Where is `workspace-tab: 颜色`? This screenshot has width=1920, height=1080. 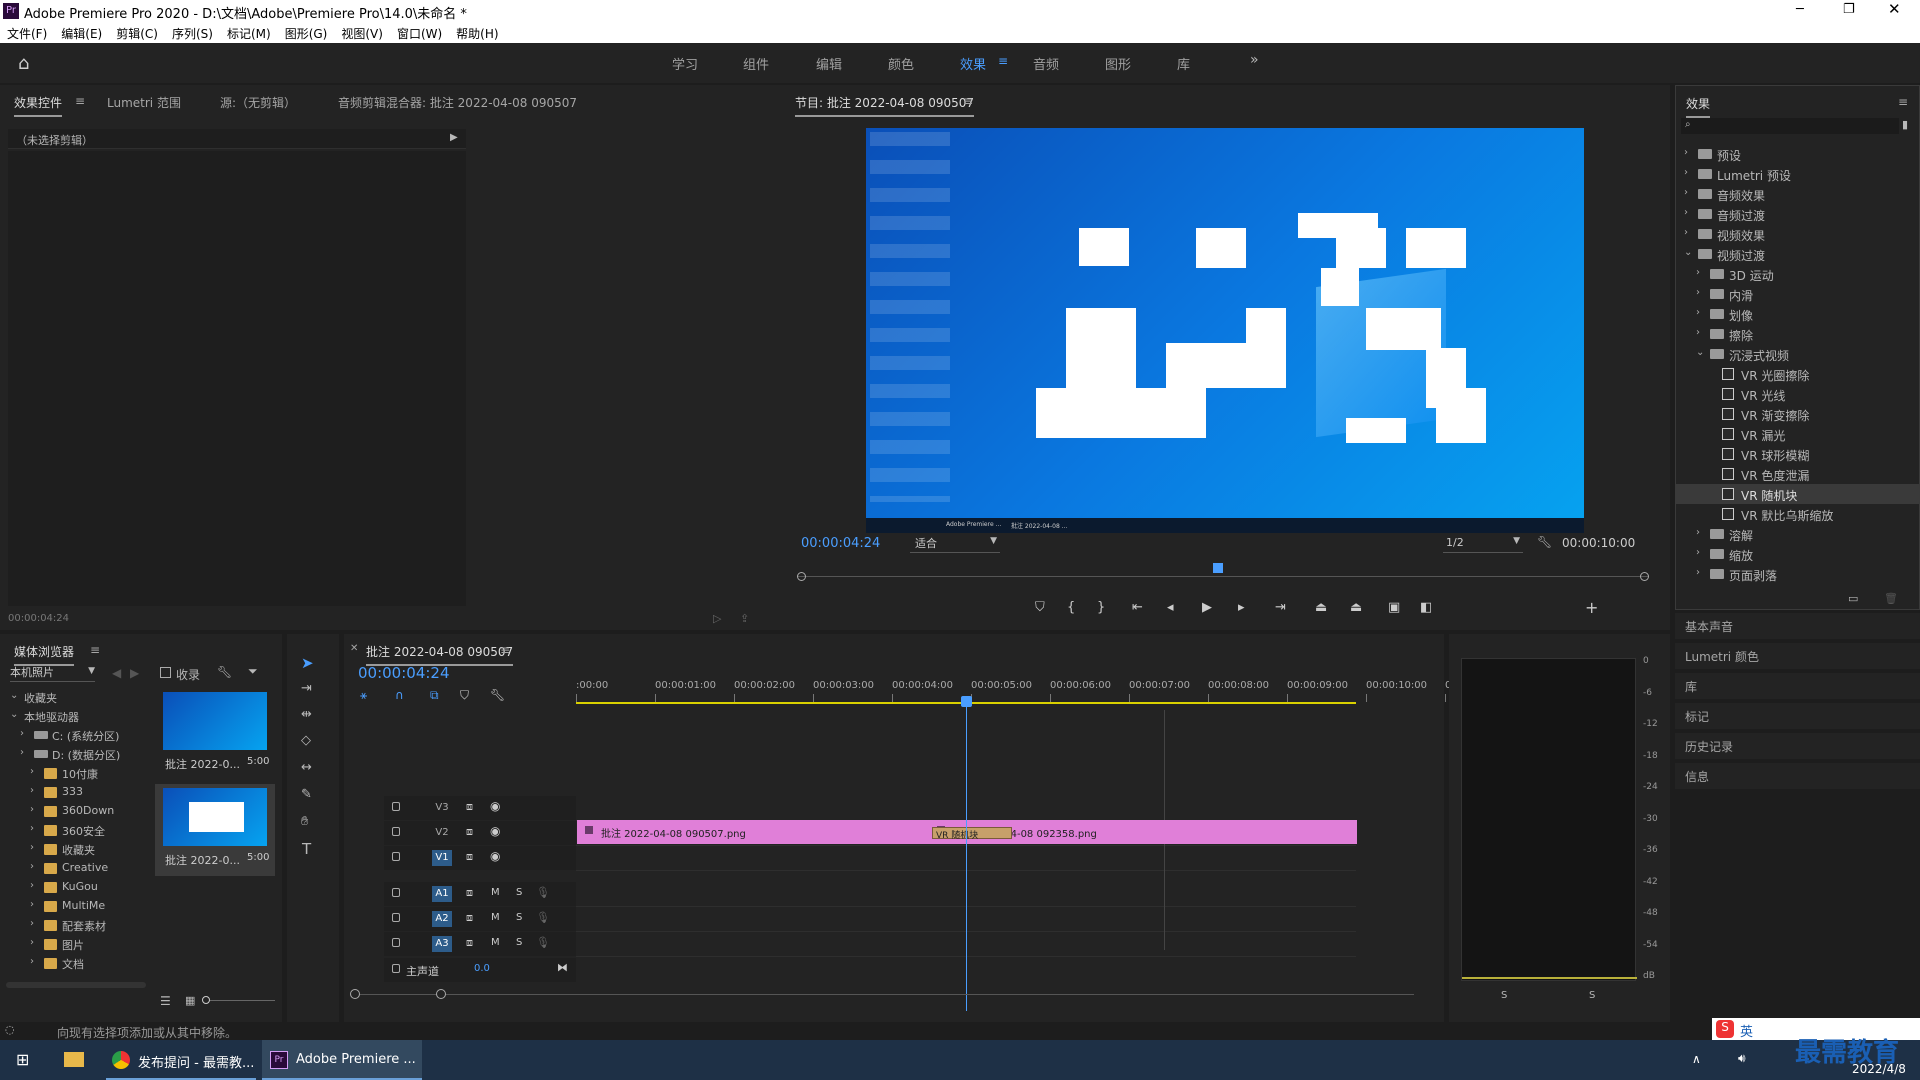
workspace-tab: 颜色 is located at coordinates (901, 63).